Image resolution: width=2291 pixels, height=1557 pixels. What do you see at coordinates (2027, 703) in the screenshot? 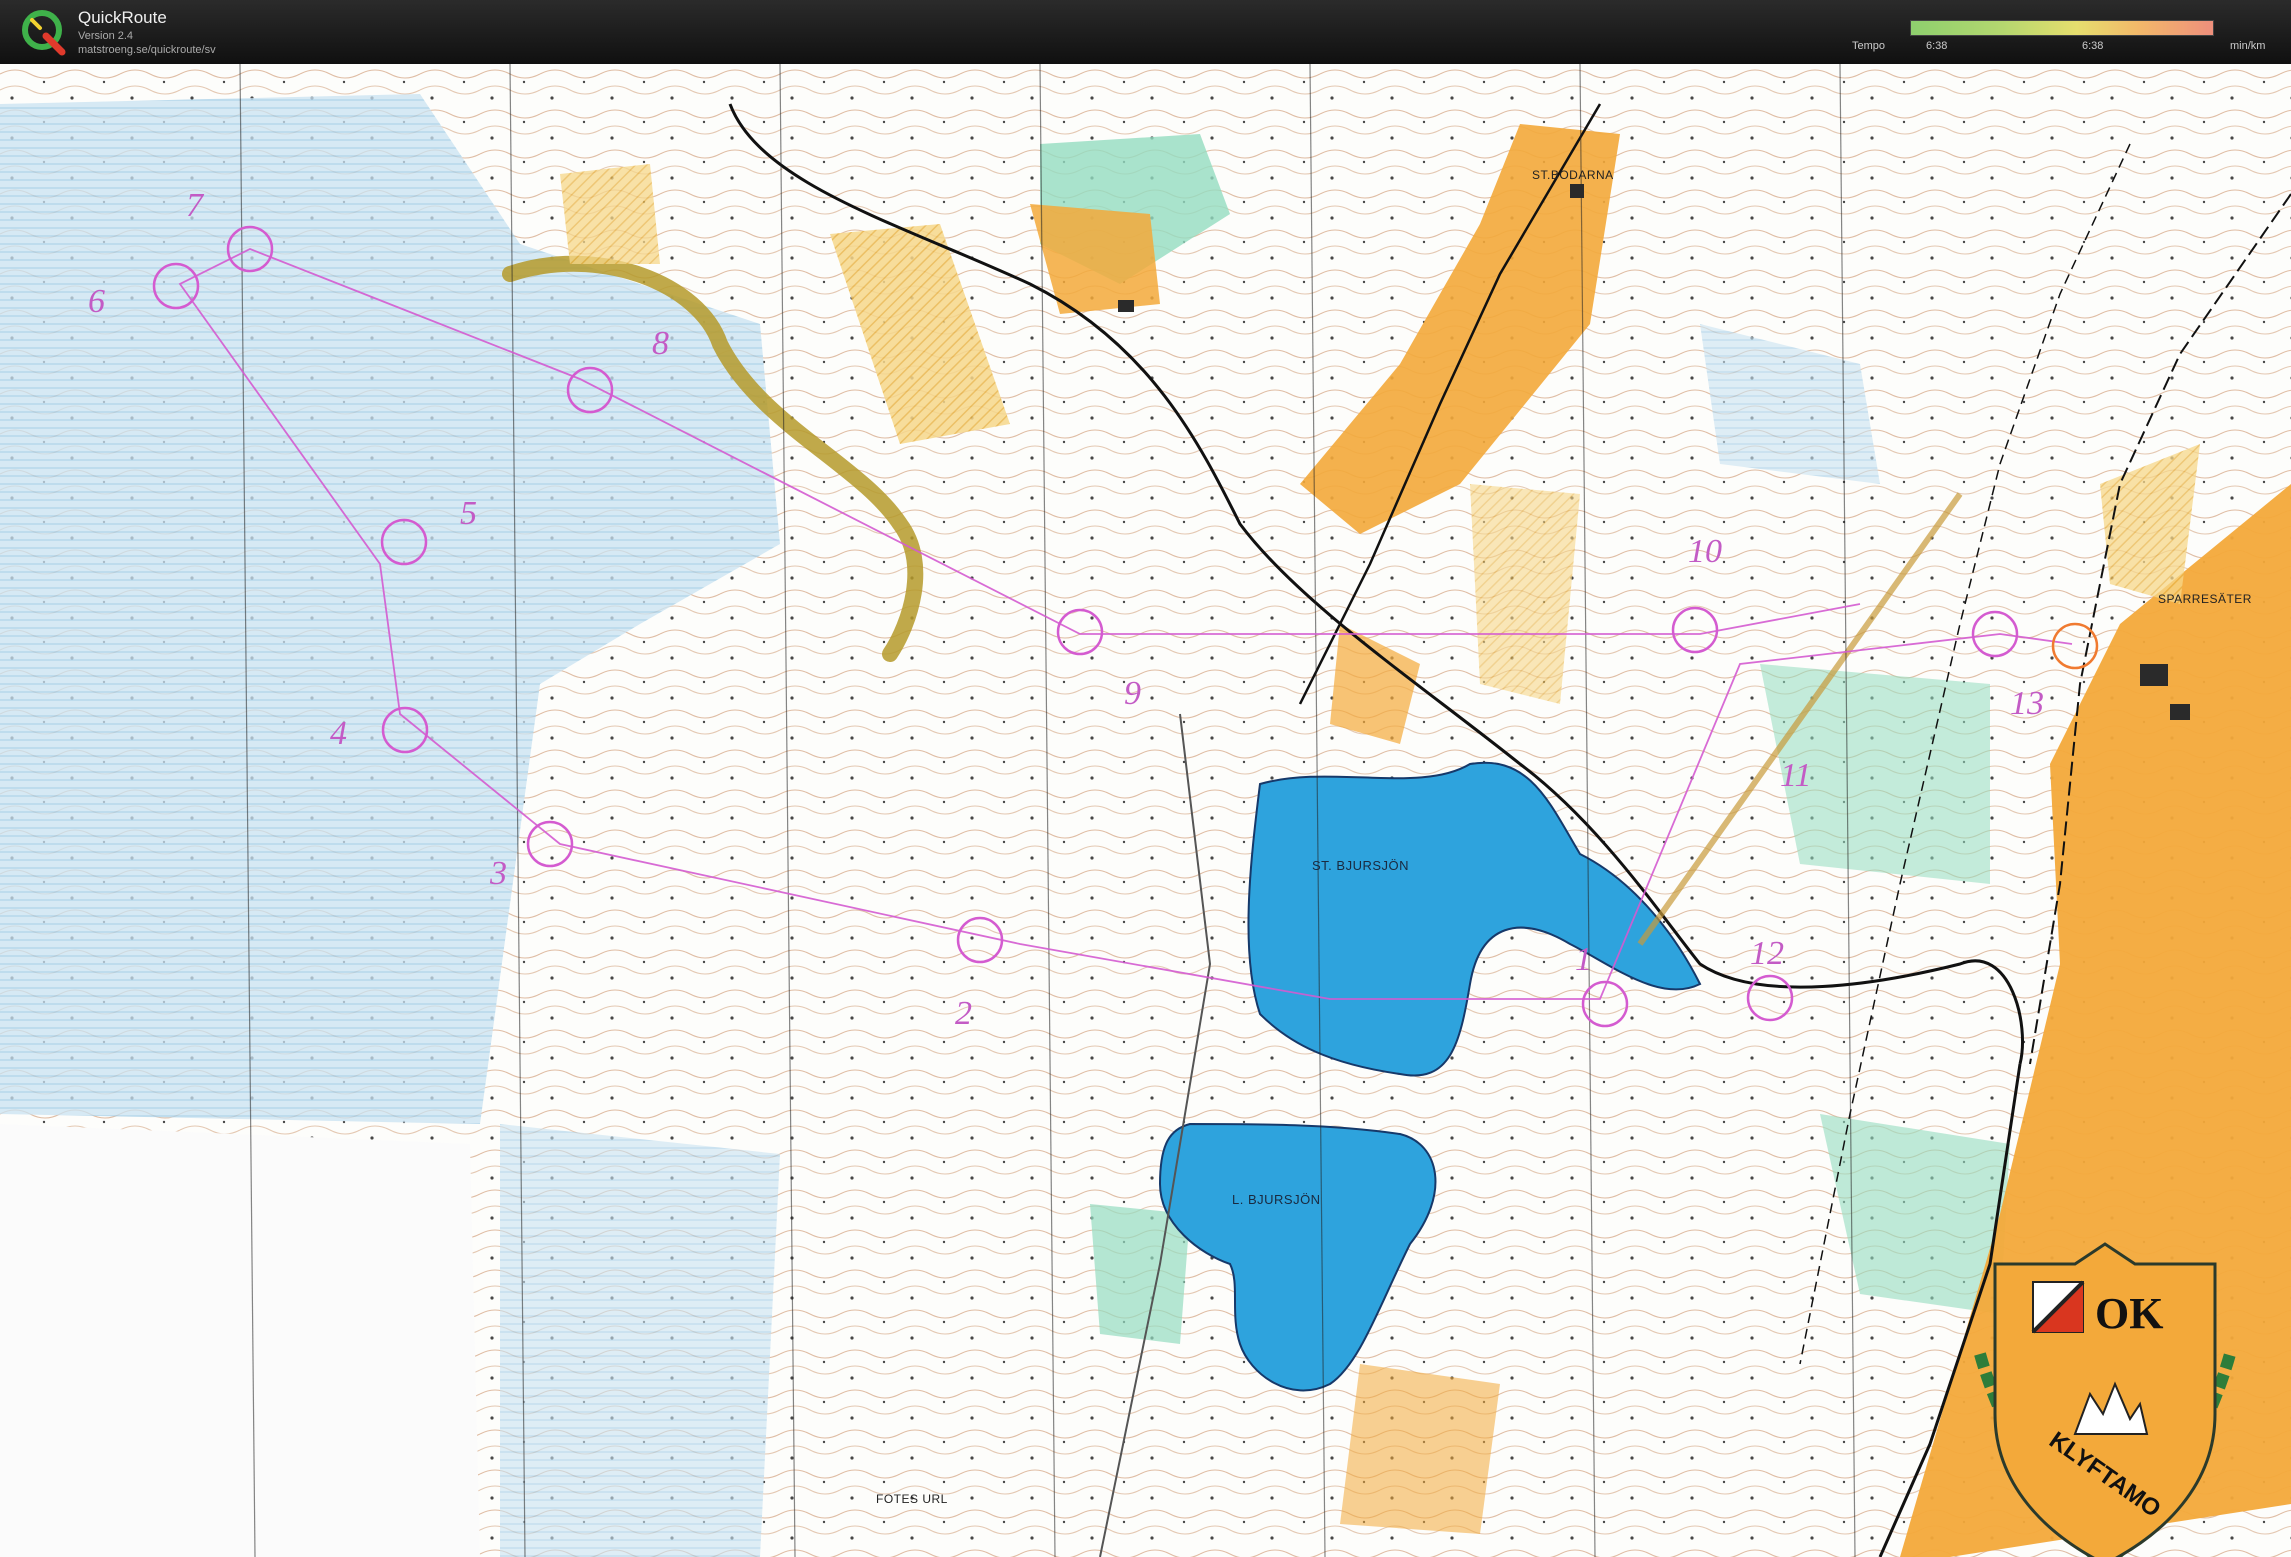
I see `svg-text: 13` at bounding box center [2027, 703].